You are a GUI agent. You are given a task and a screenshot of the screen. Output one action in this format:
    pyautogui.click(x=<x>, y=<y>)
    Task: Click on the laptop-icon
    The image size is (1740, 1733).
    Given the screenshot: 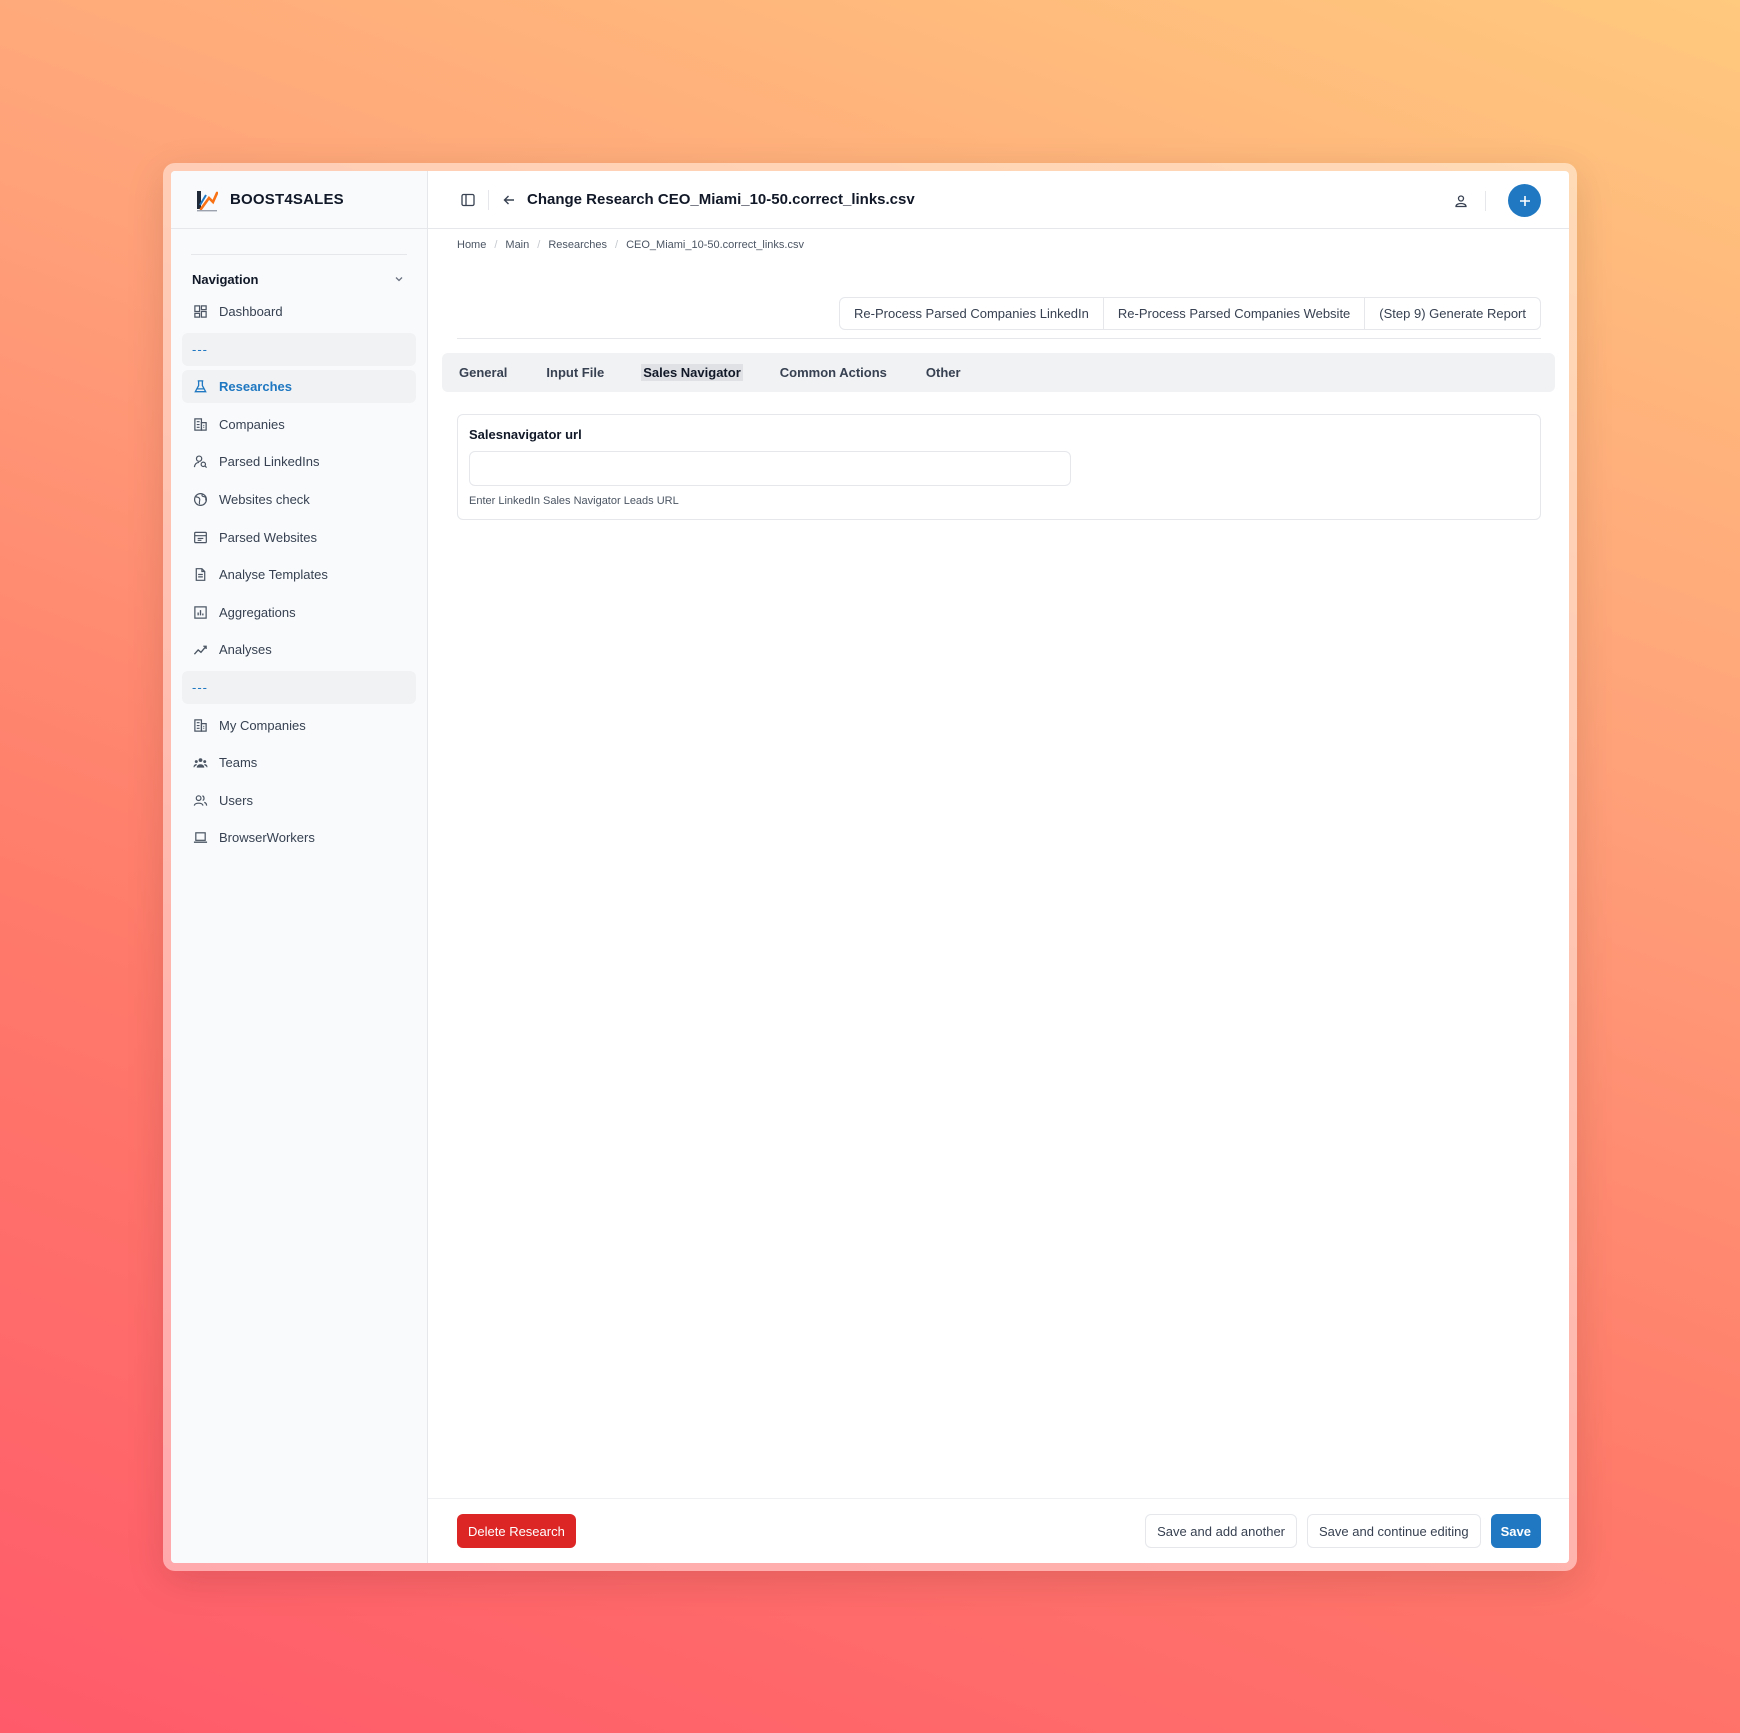 What is the action you would take?
    pyautogui.click(x=200, y=838)
    